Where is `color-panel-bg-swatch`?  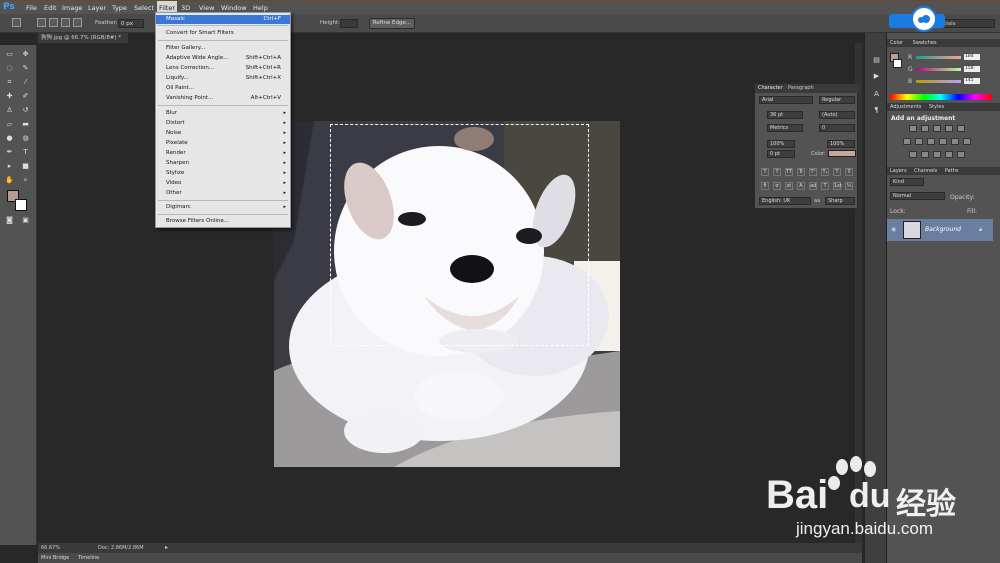
color-panel-bg-swatch is located at coordinates (897, 63).